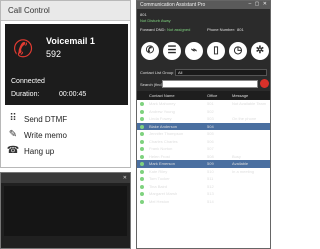 This screenshot has height=249, width=320. What do you see at coordinates (65, 178) in the screenshot?
I see `phone-window-titlebar: ✕` at bounding box center [65, 178].